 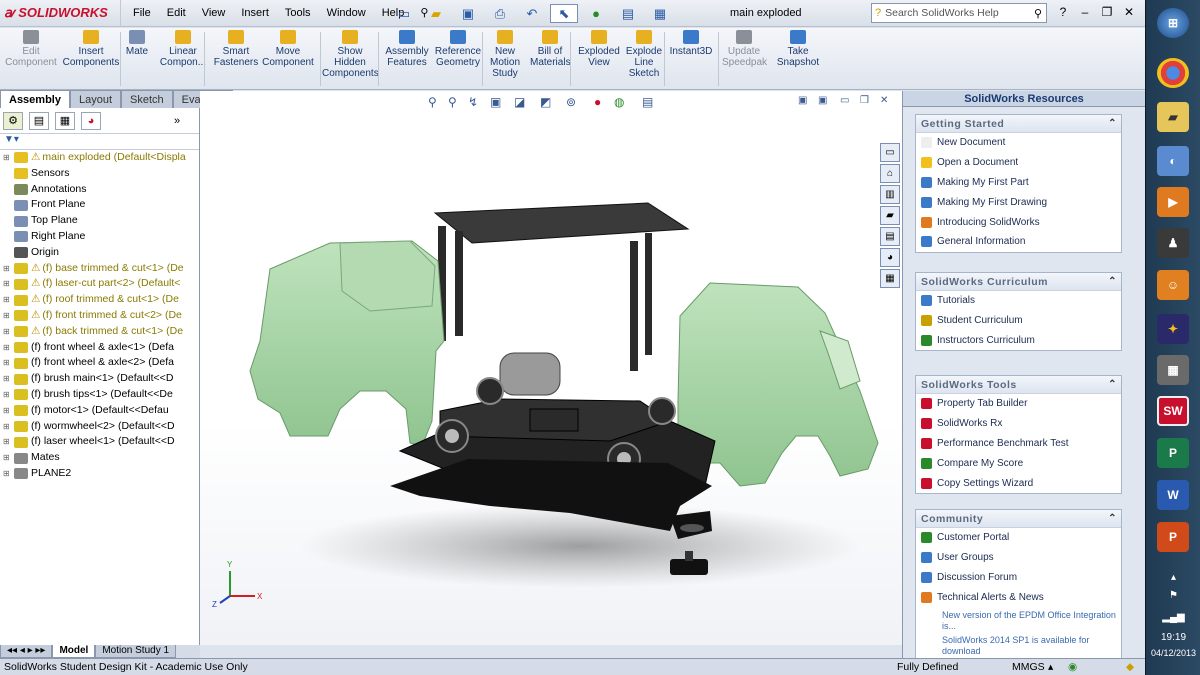 I want to click on command-smart-fasteners: Smart Fasteners, so click(x=236, y=49).